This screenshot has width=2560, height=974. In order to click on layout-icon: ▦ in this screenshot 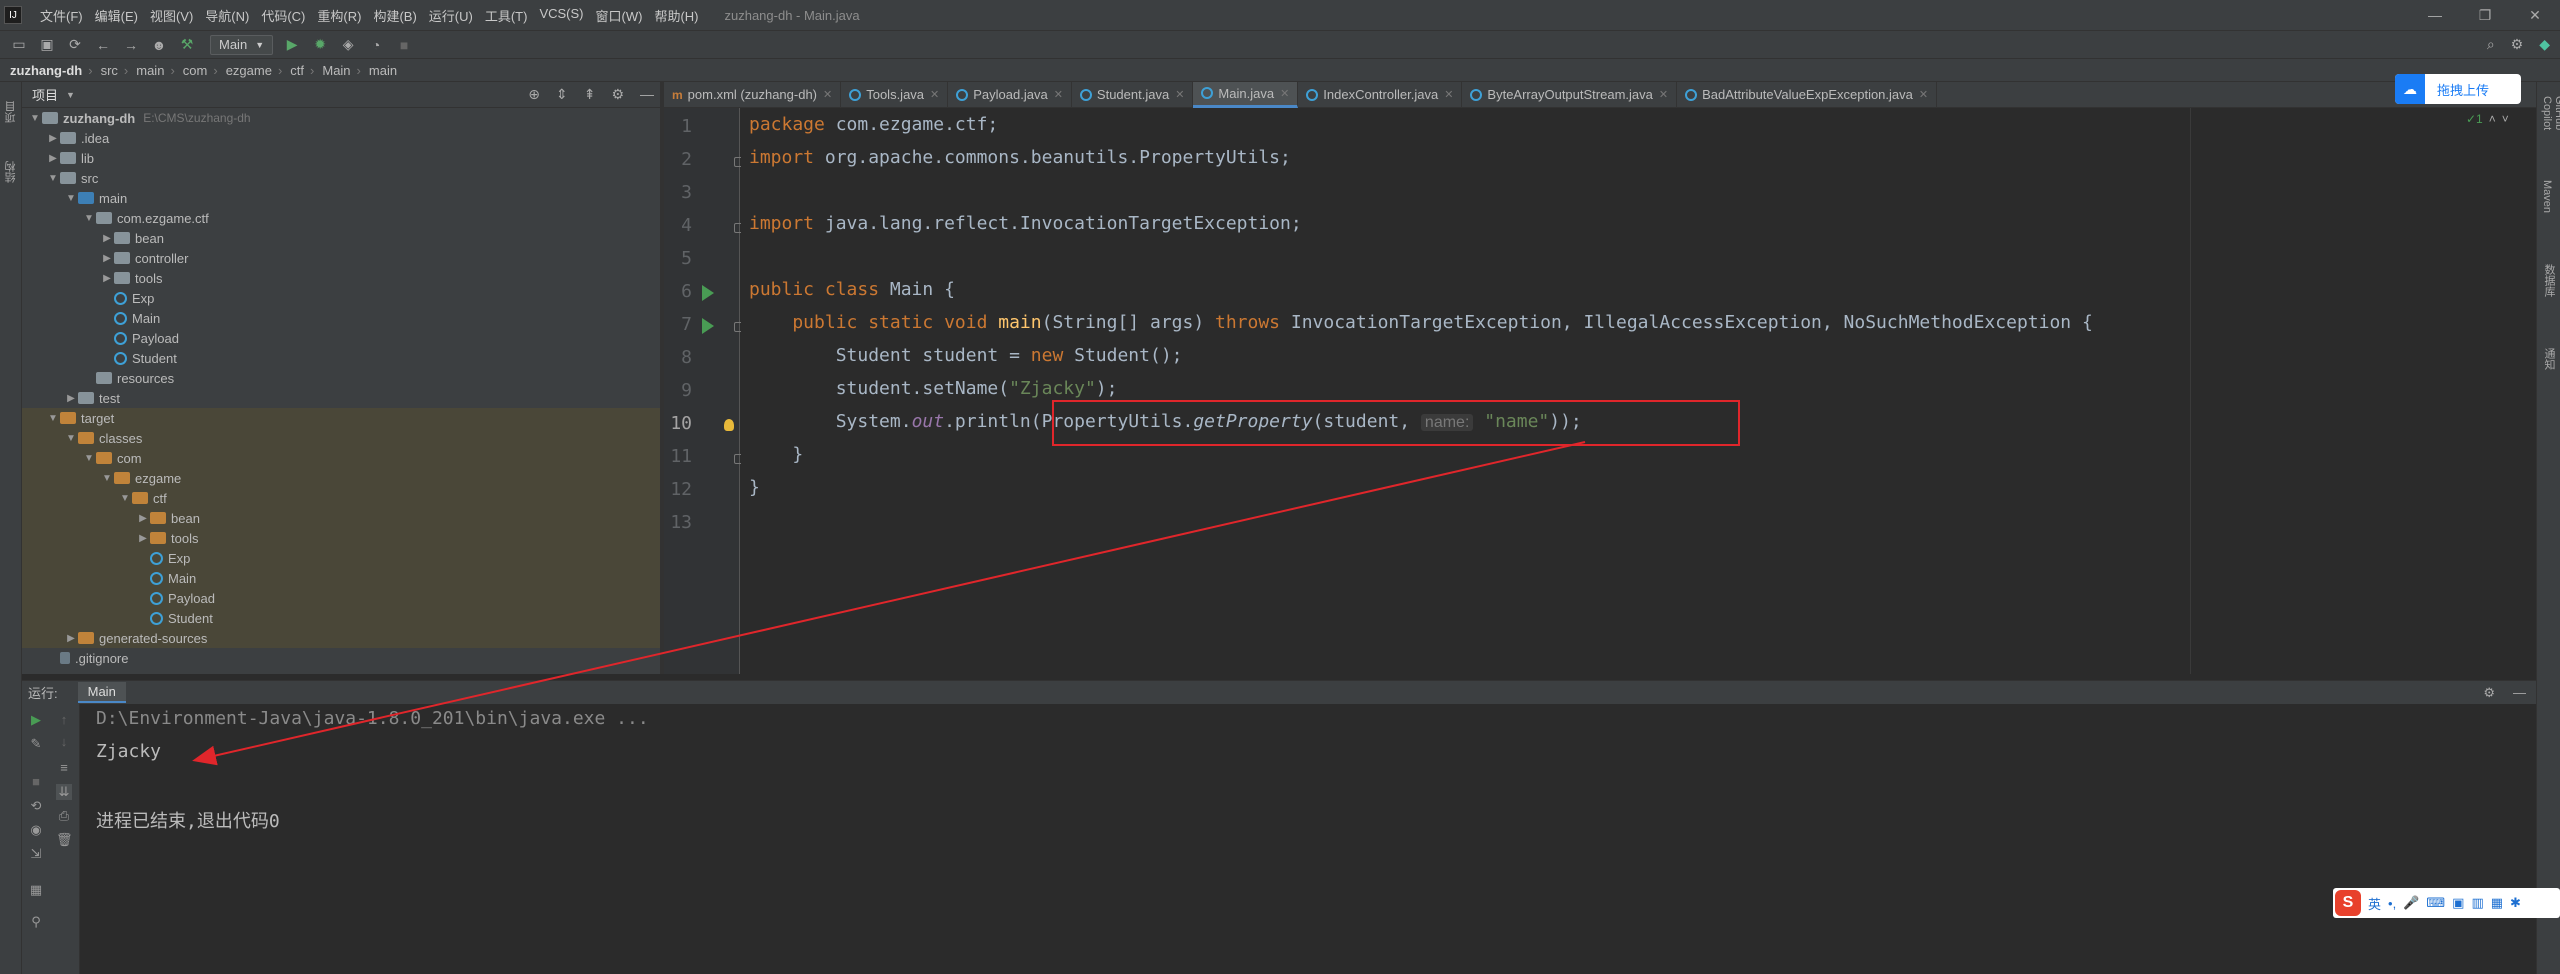, I will do `click(36, 890)`.